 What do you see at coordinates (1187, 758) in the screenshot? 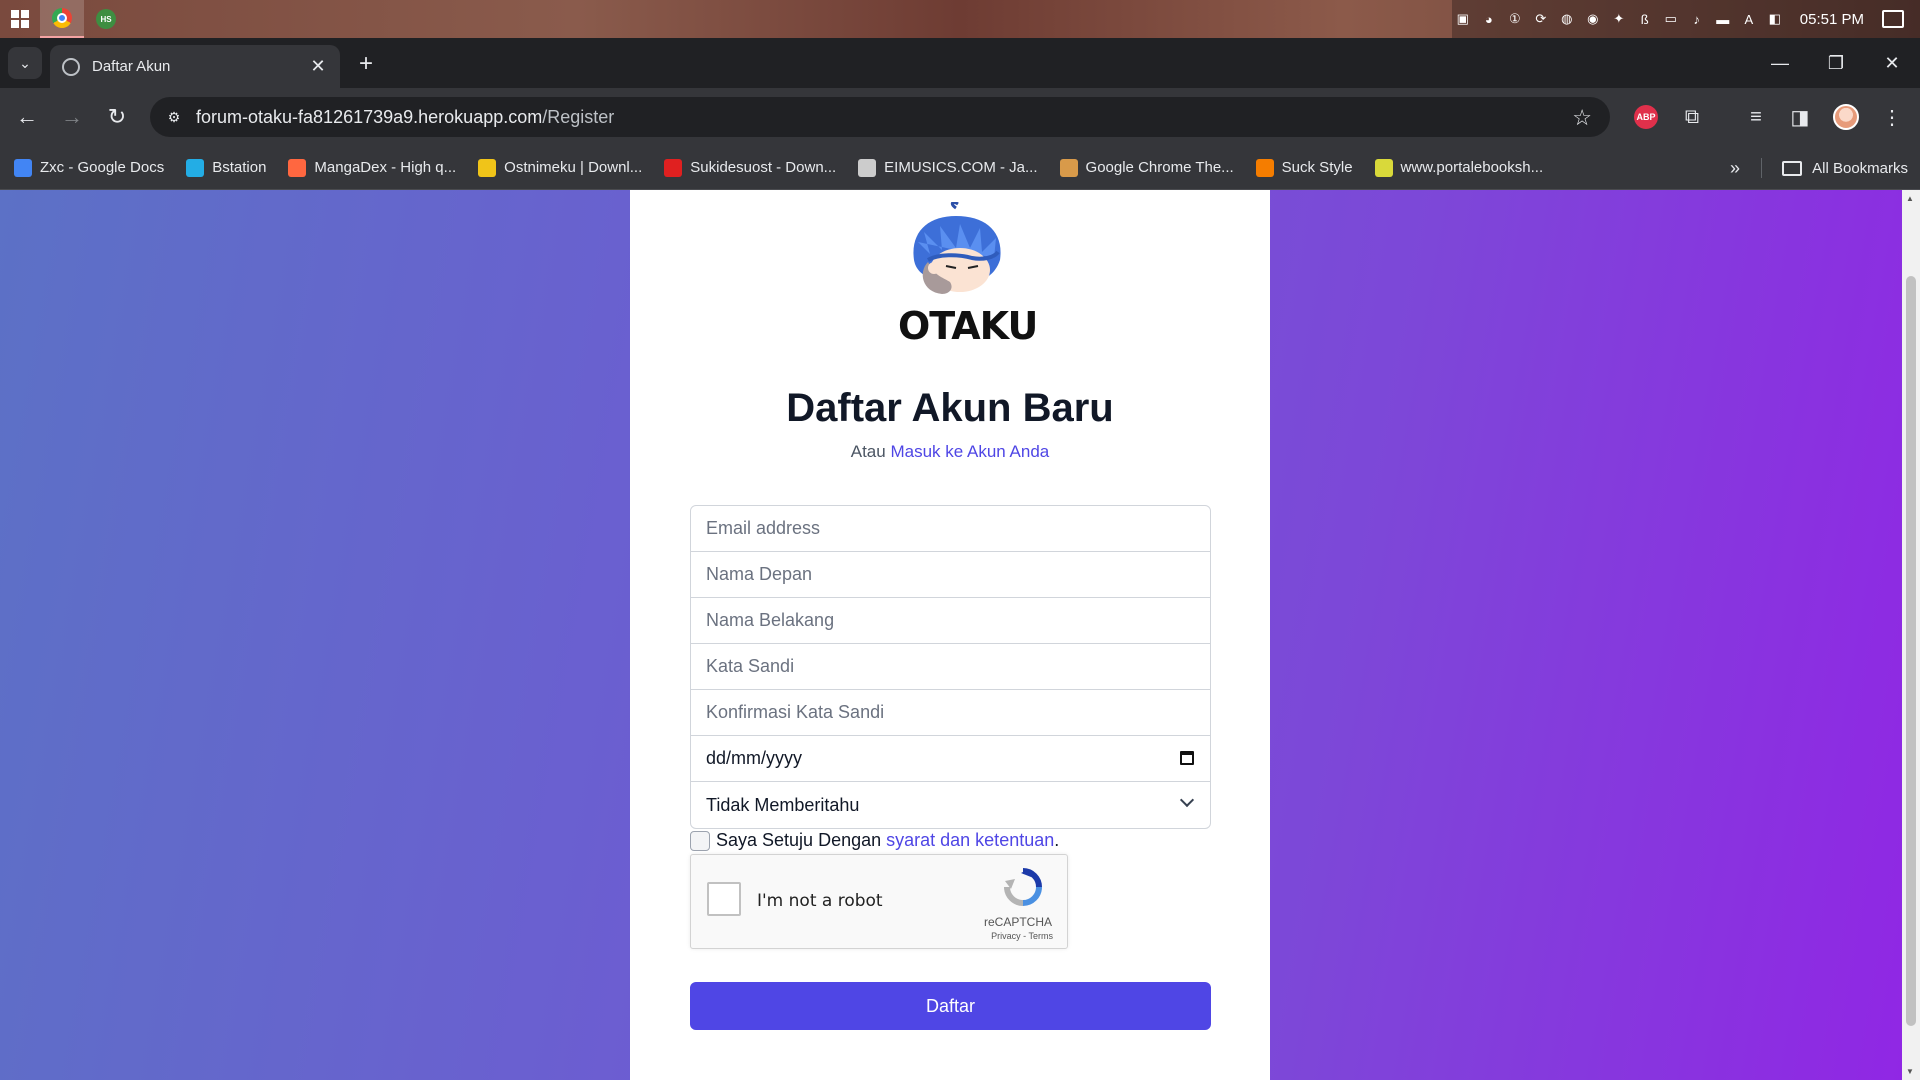
I see `calendar-icon` at bounding box center [1187, 758].